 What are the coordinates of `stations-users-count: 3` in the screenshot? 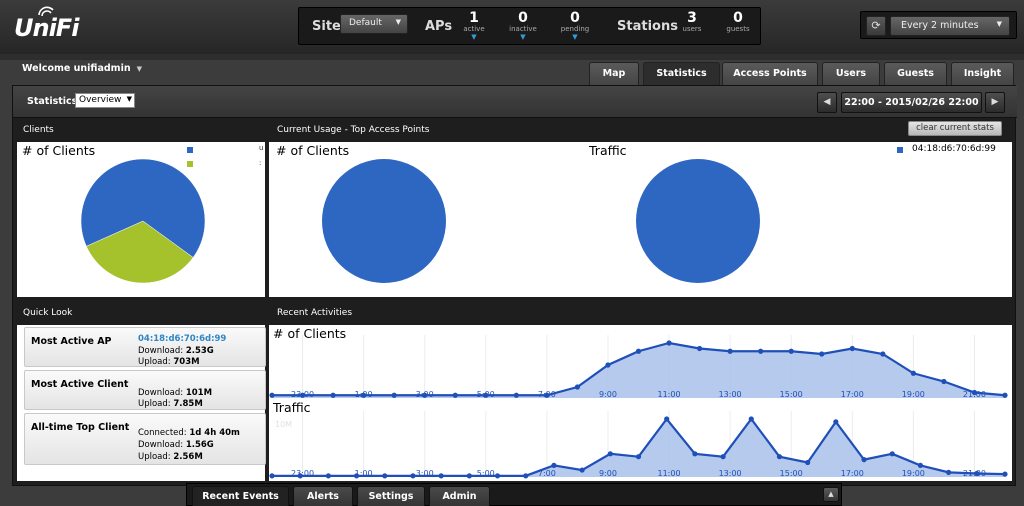 It's located at (692, 18).